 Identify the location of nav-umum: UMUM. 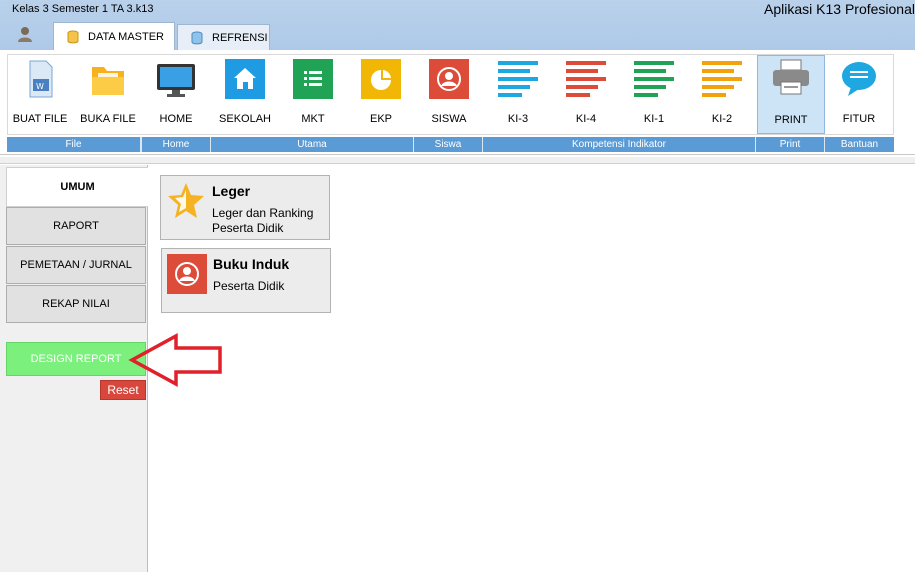
(77, 187).